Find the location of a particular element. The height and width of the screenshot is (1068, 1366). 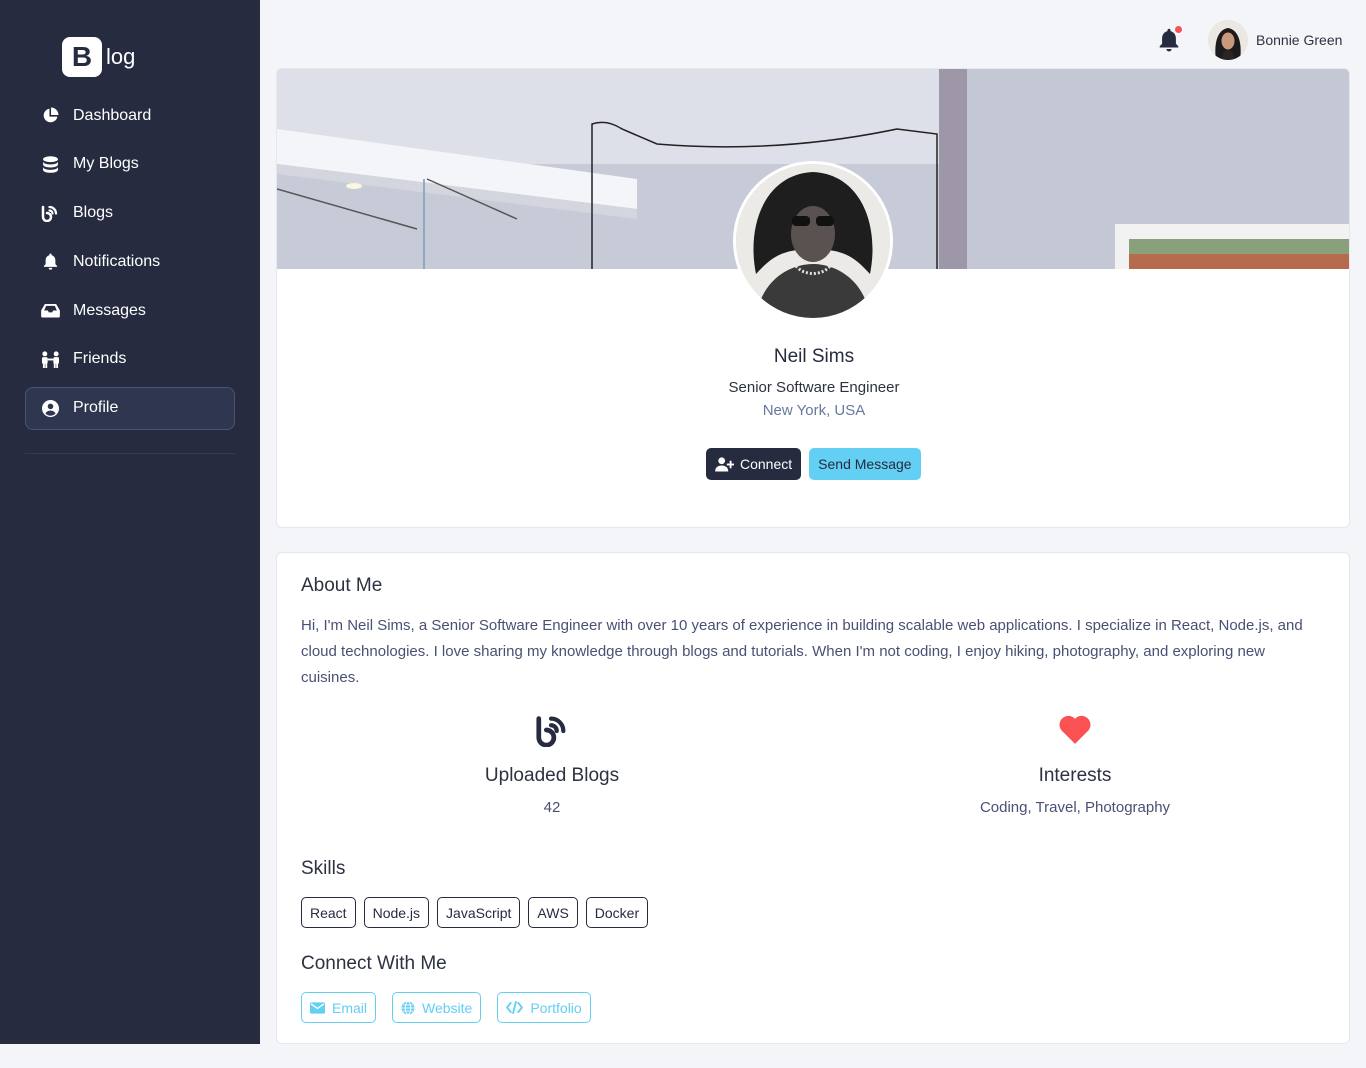

notification-dot is located at coordinates (1178, 29).